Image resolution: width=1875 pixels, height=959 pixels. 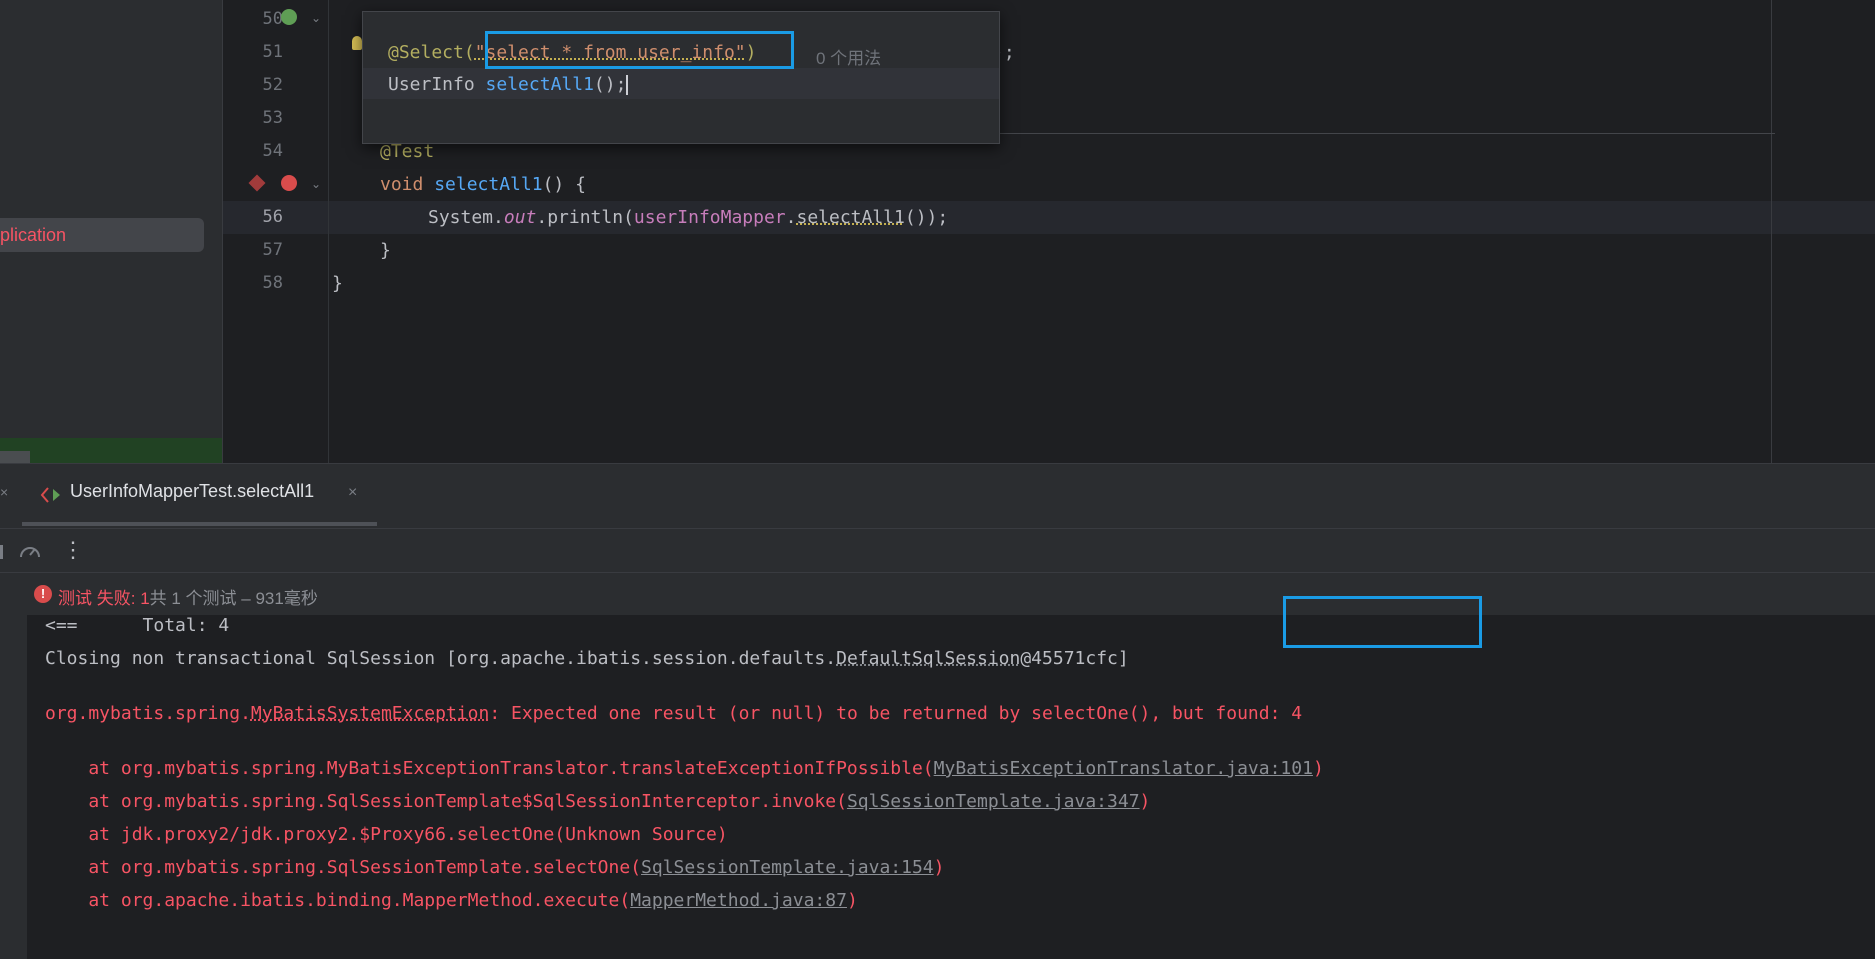 I want to click on right-margin-guide, so click(x=1771, y=231).